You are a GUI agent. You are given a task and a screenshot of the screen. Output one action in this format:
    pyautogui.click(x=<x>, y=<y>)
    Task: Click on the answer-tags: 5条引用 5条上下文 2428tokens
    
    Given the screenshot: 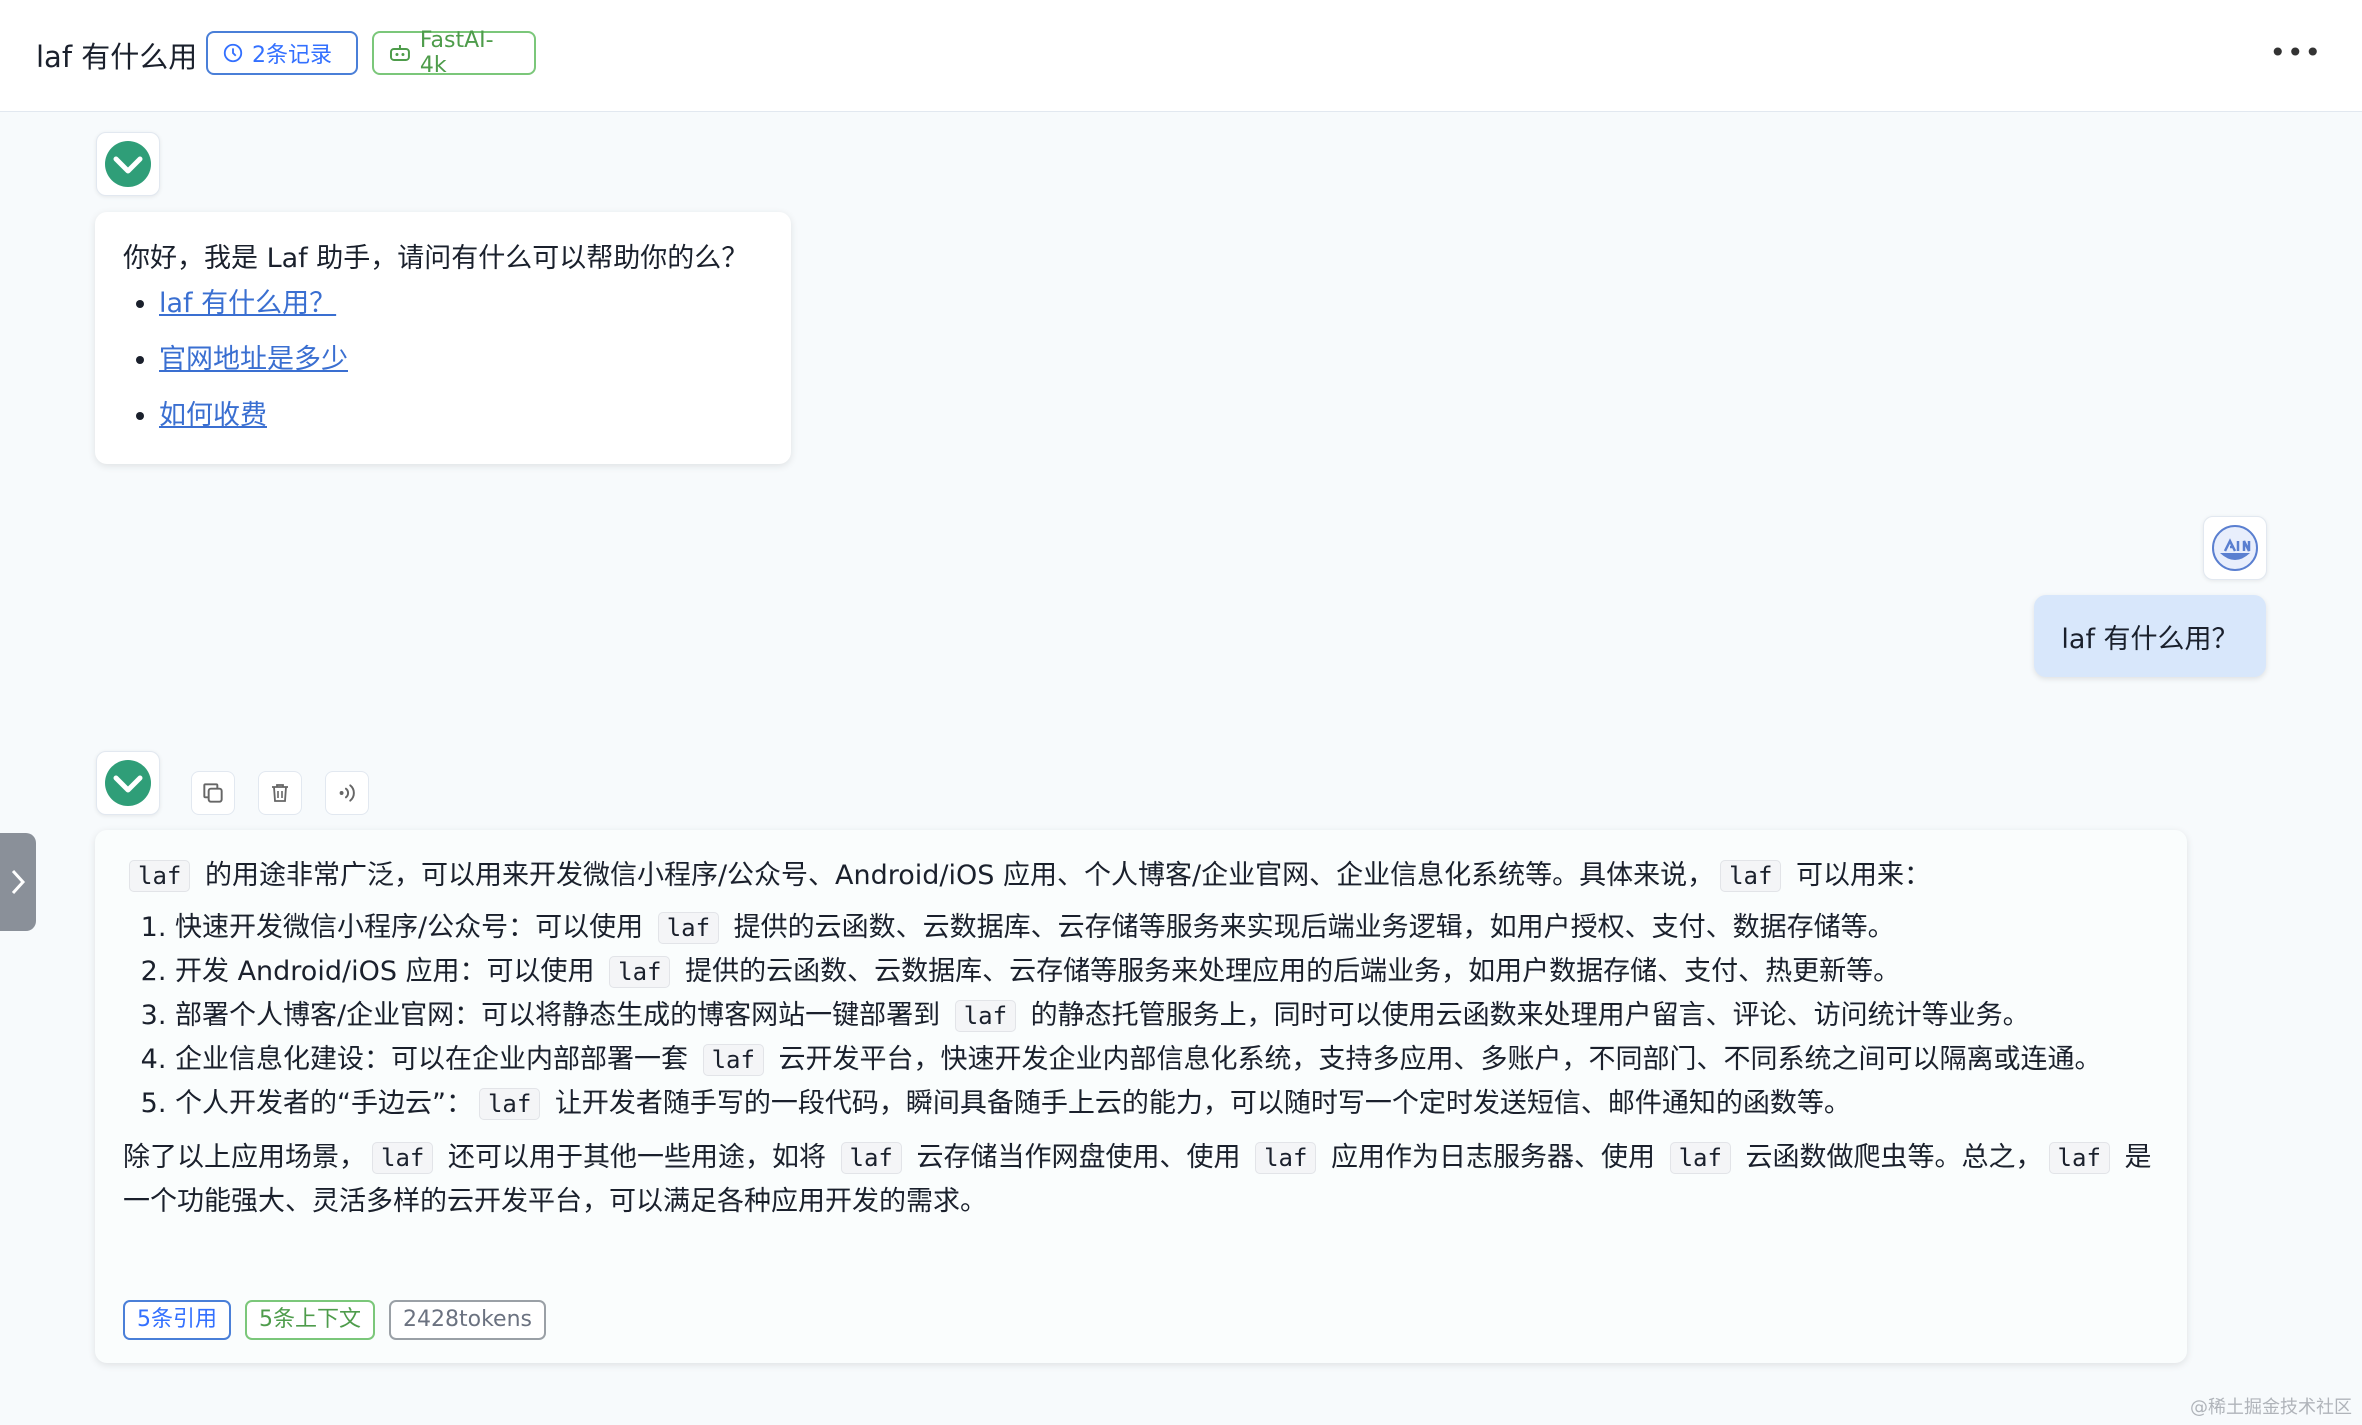 What is the action you would take?
    pyautogui.click(x=334, y=1320)
    